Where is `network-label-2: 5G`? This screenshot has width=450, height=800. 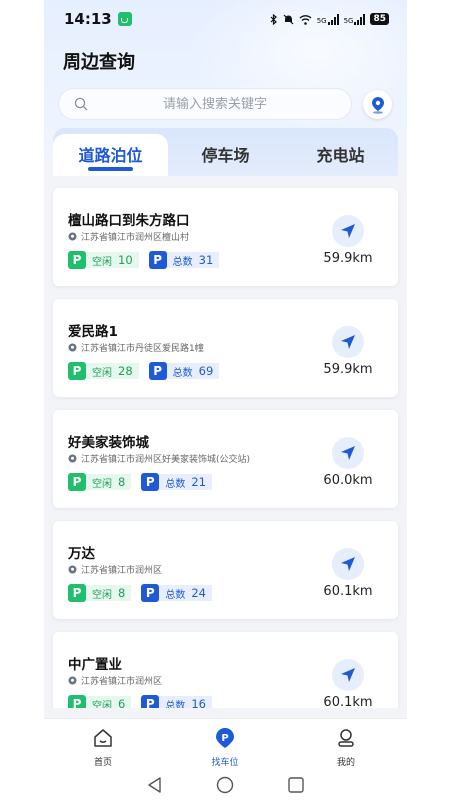
network-label-2: 5G is located at coordinates (348, 20).